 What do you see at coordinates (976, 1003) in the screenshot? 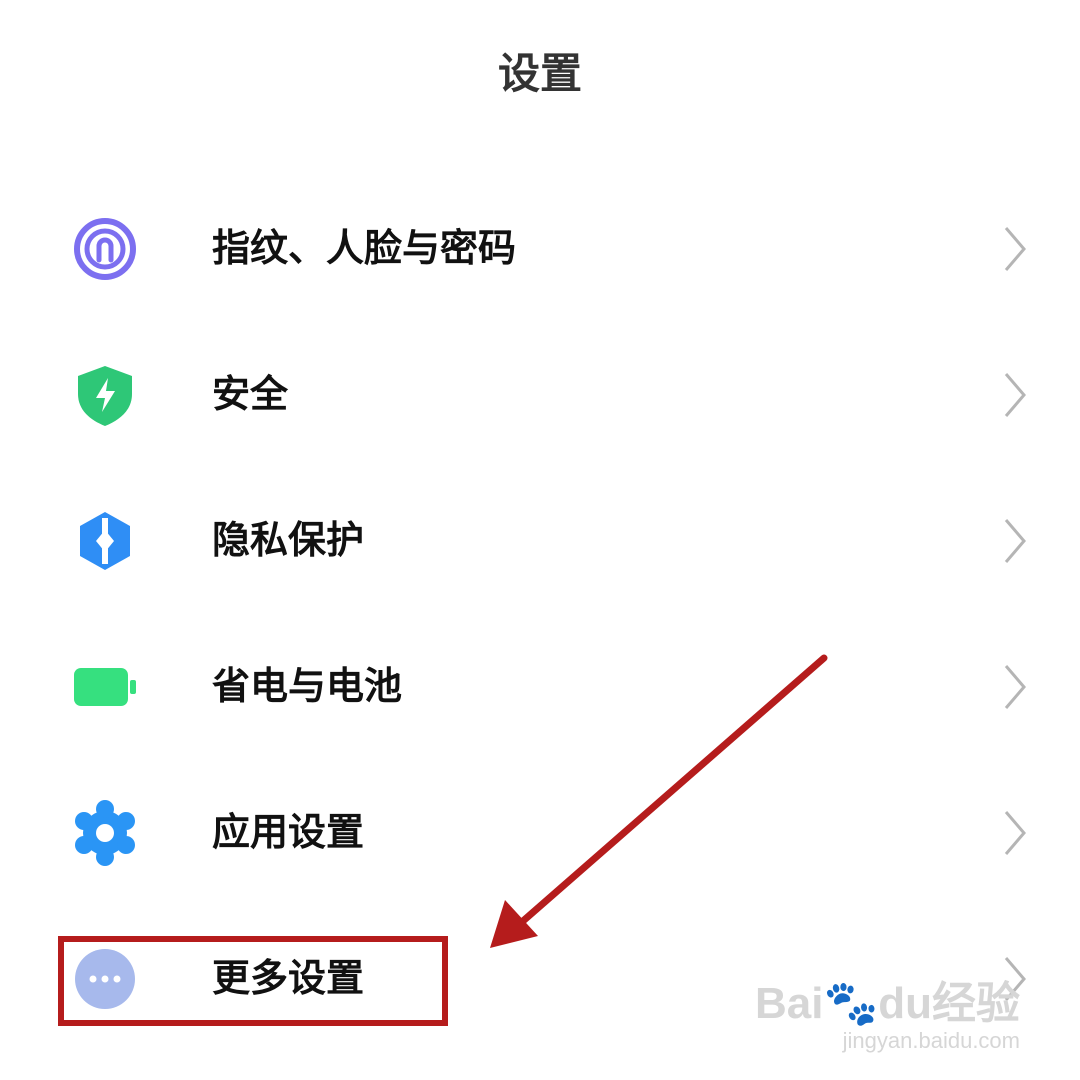
I see `watermark-cn: 经验` at bounding box center [976, 1003].